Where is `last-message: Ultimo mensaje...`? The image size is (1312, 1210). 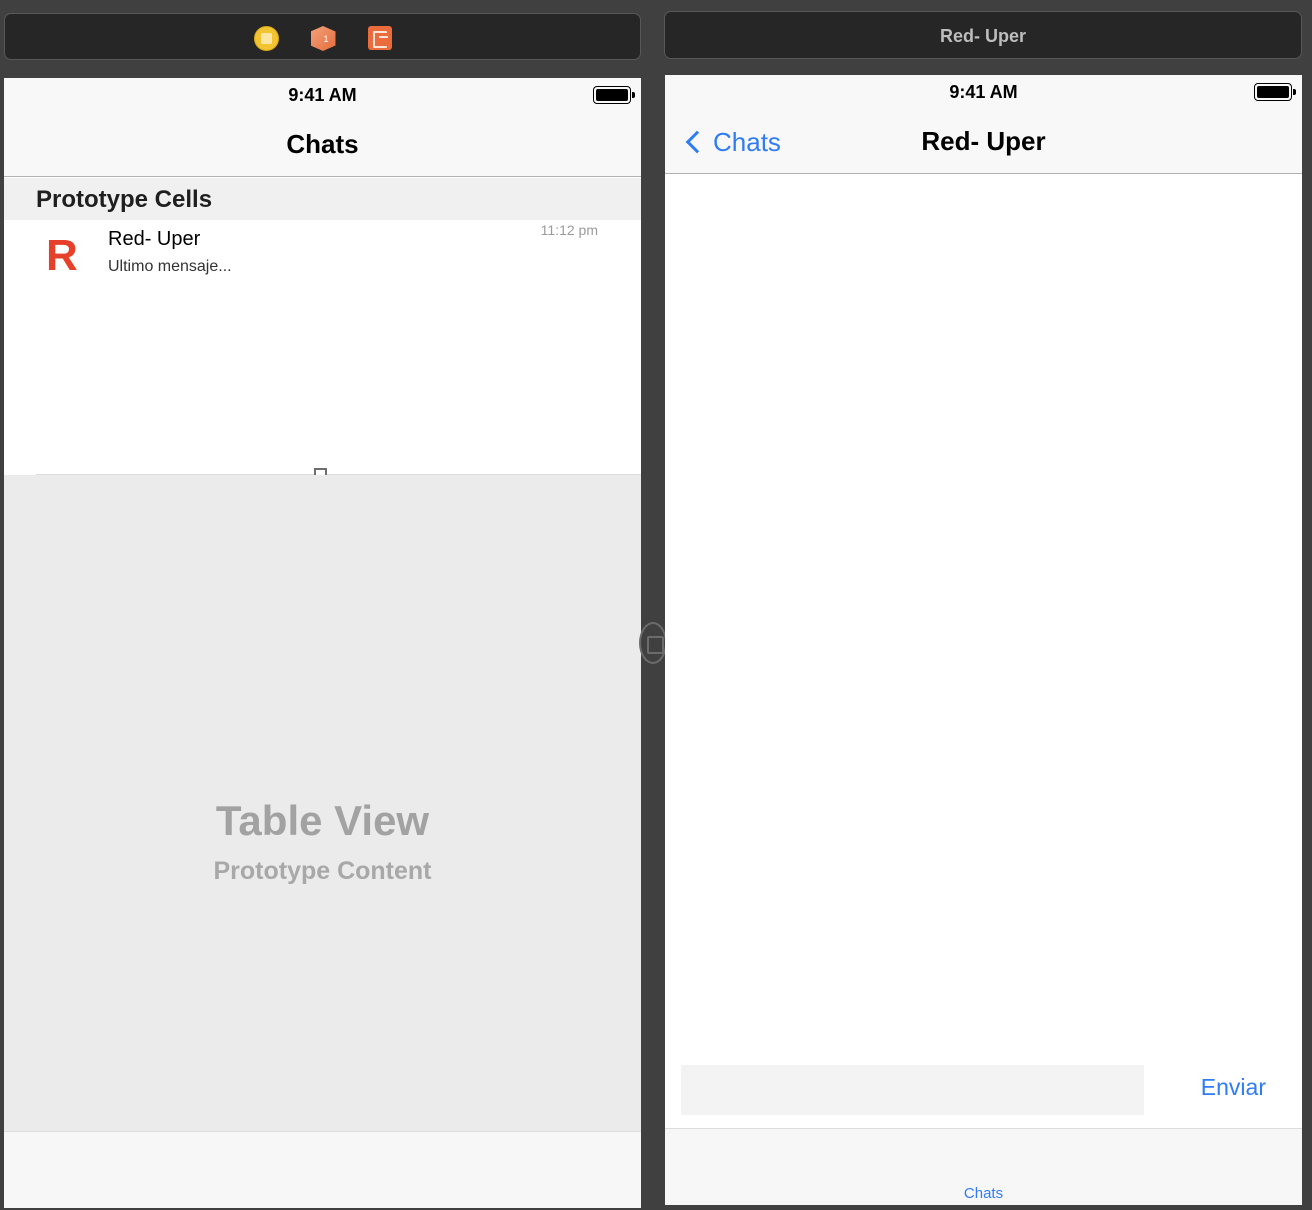 last-message: Ultimo mensaje... is located at coordinates (170, 266).